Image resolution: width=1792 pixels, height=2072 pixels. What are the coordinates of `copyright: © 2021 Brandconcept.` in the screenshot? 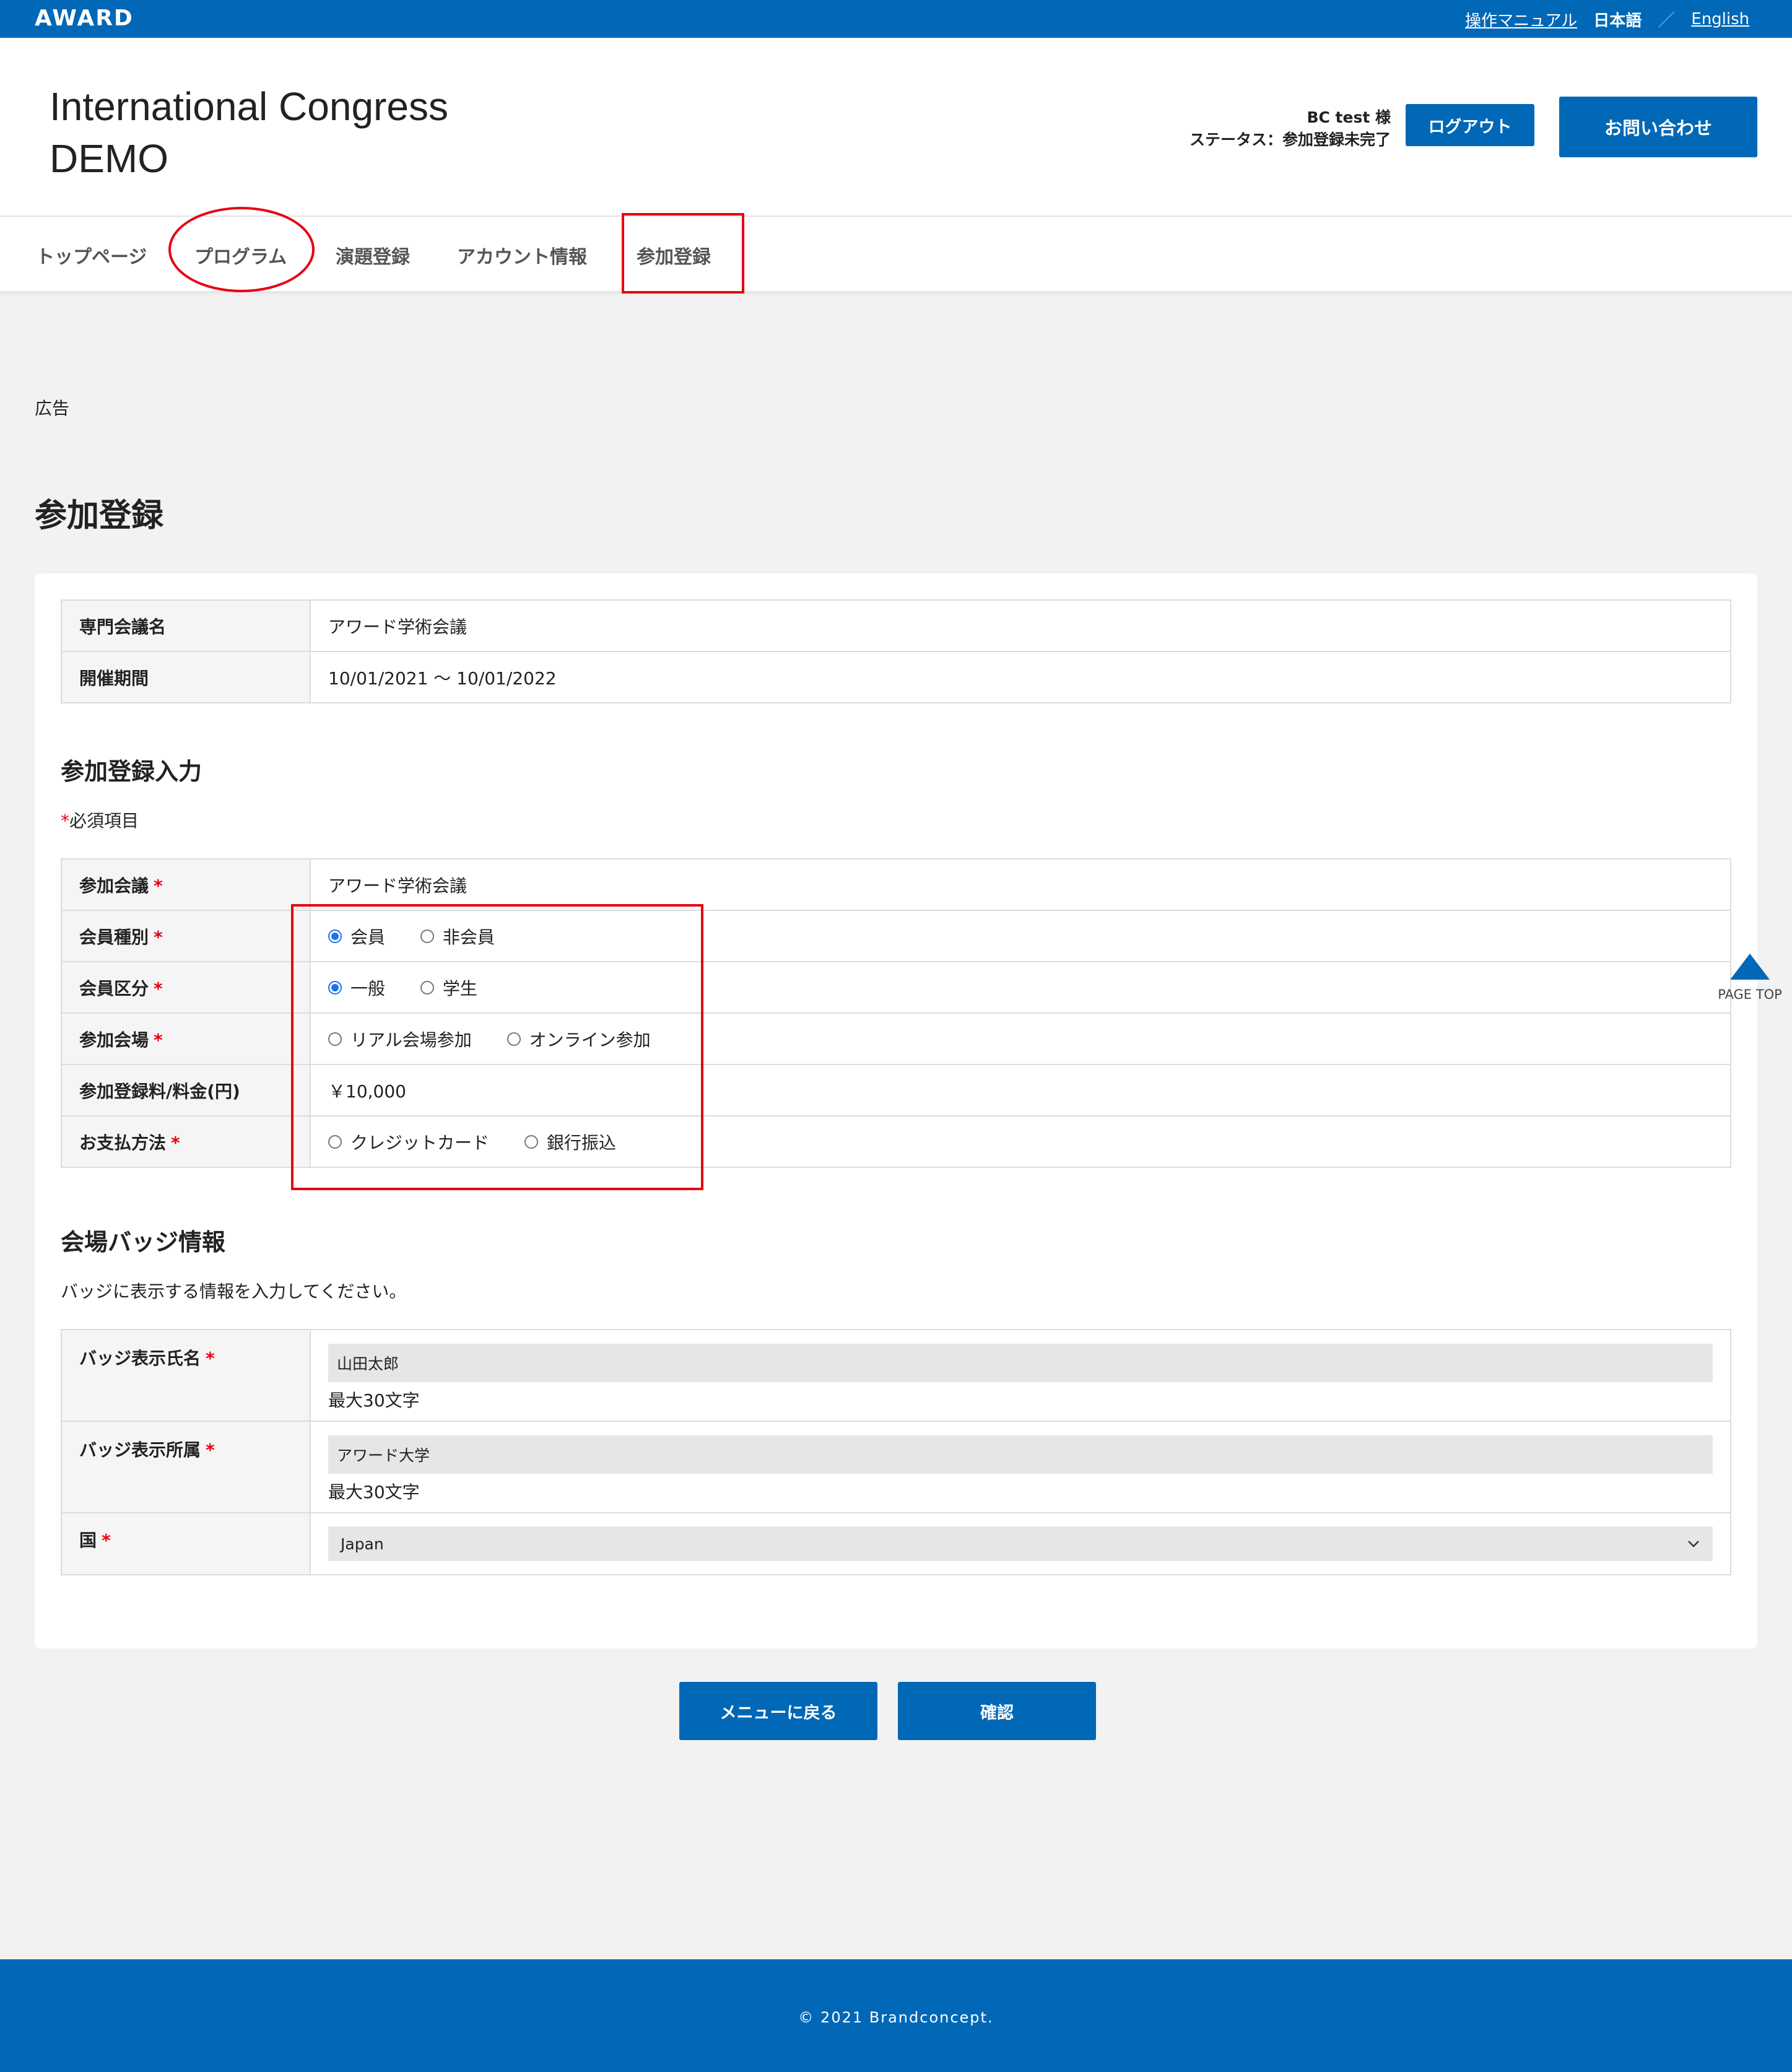 It's located at (896, 2017).